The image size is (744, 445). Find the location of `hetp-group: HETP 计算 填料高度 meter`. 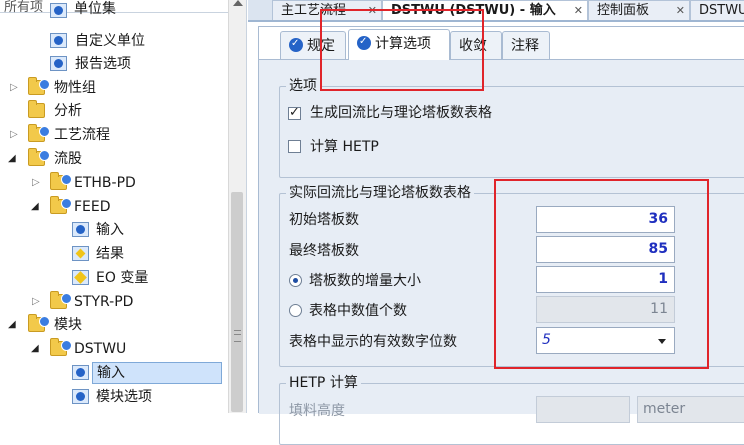

hetp-group: HETP 计算 填料高度 meter is located at coordinates (511, 410).